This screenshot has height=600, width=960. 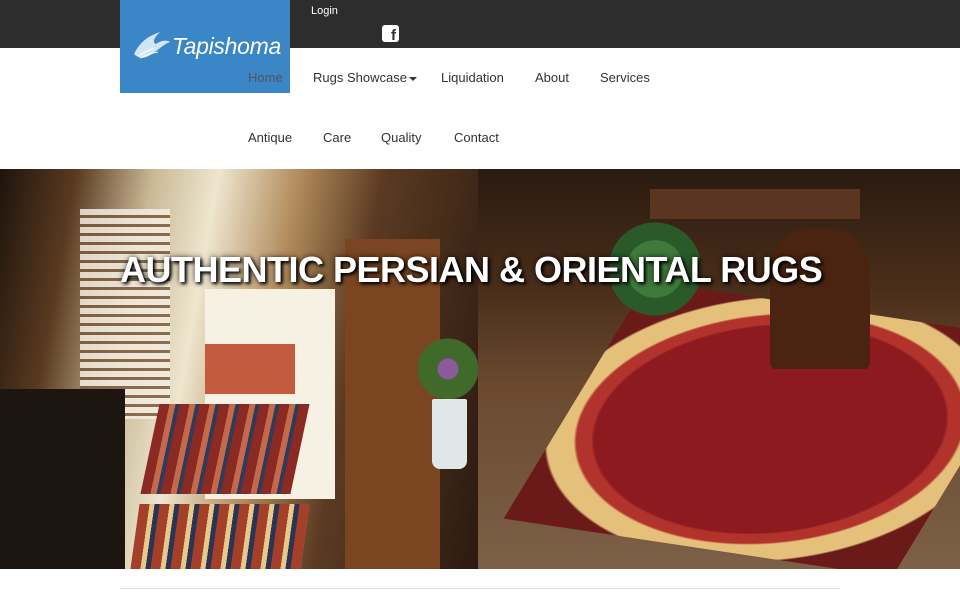 What do you see at coordinates (471, 269) in the screenshot?
I see `hero-title: AUTHENTIC PERSIAN & ORIENTAL RUGS` at bounding box center [471, 269].